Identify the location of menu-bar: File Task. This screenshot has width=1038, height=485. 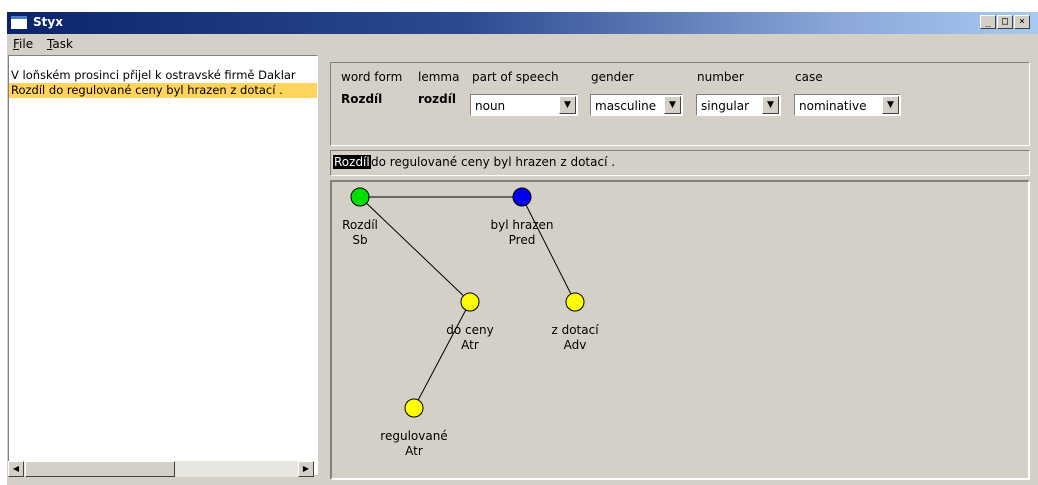
(522, 43).